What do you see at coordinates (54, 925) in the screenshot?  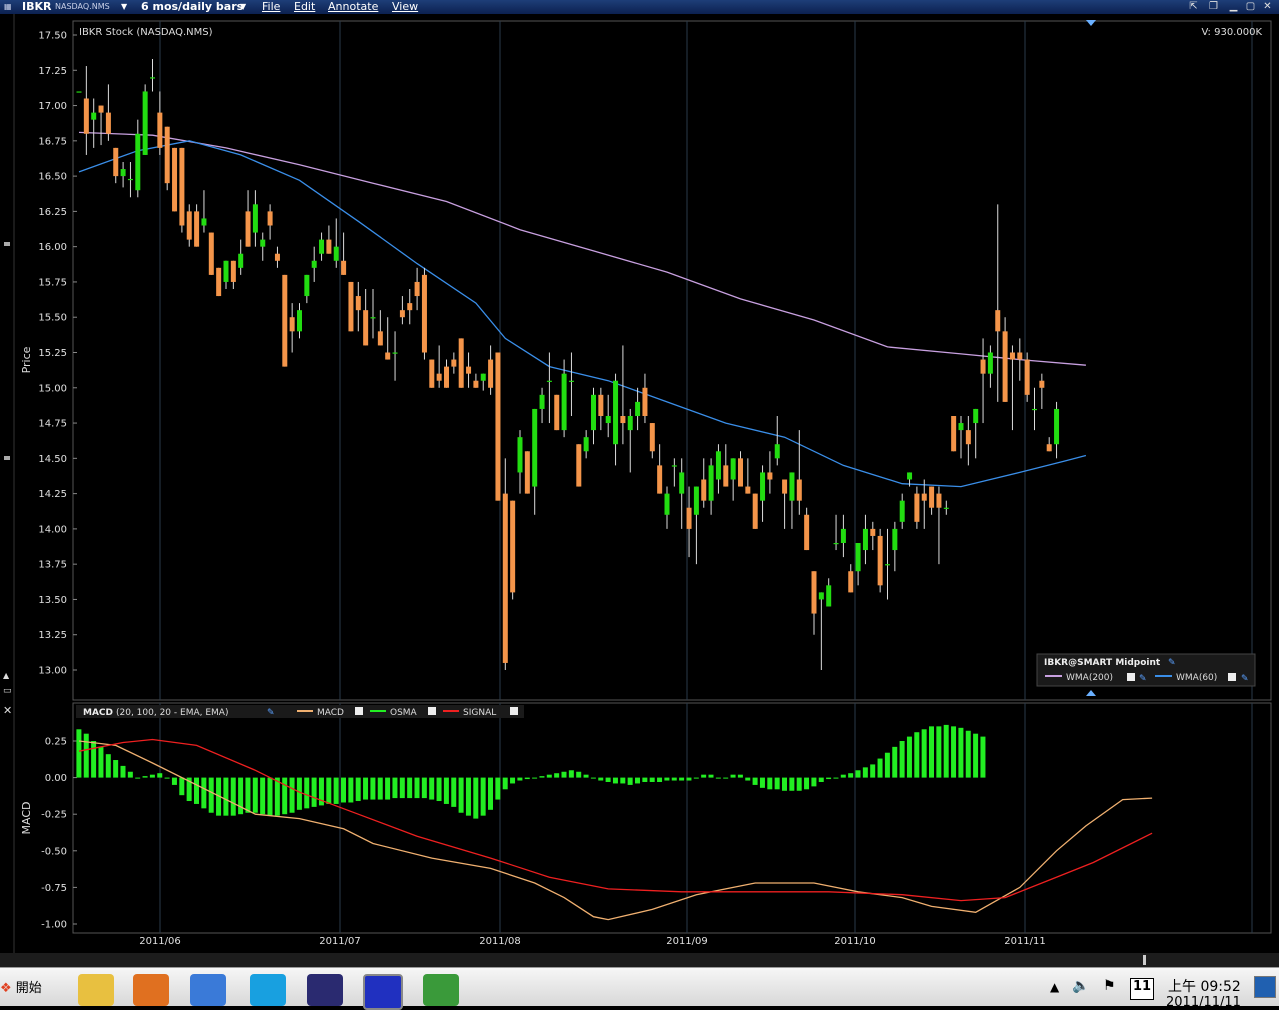 I see `macd-tick-label: -1.00` at bounding box center [54, 925].